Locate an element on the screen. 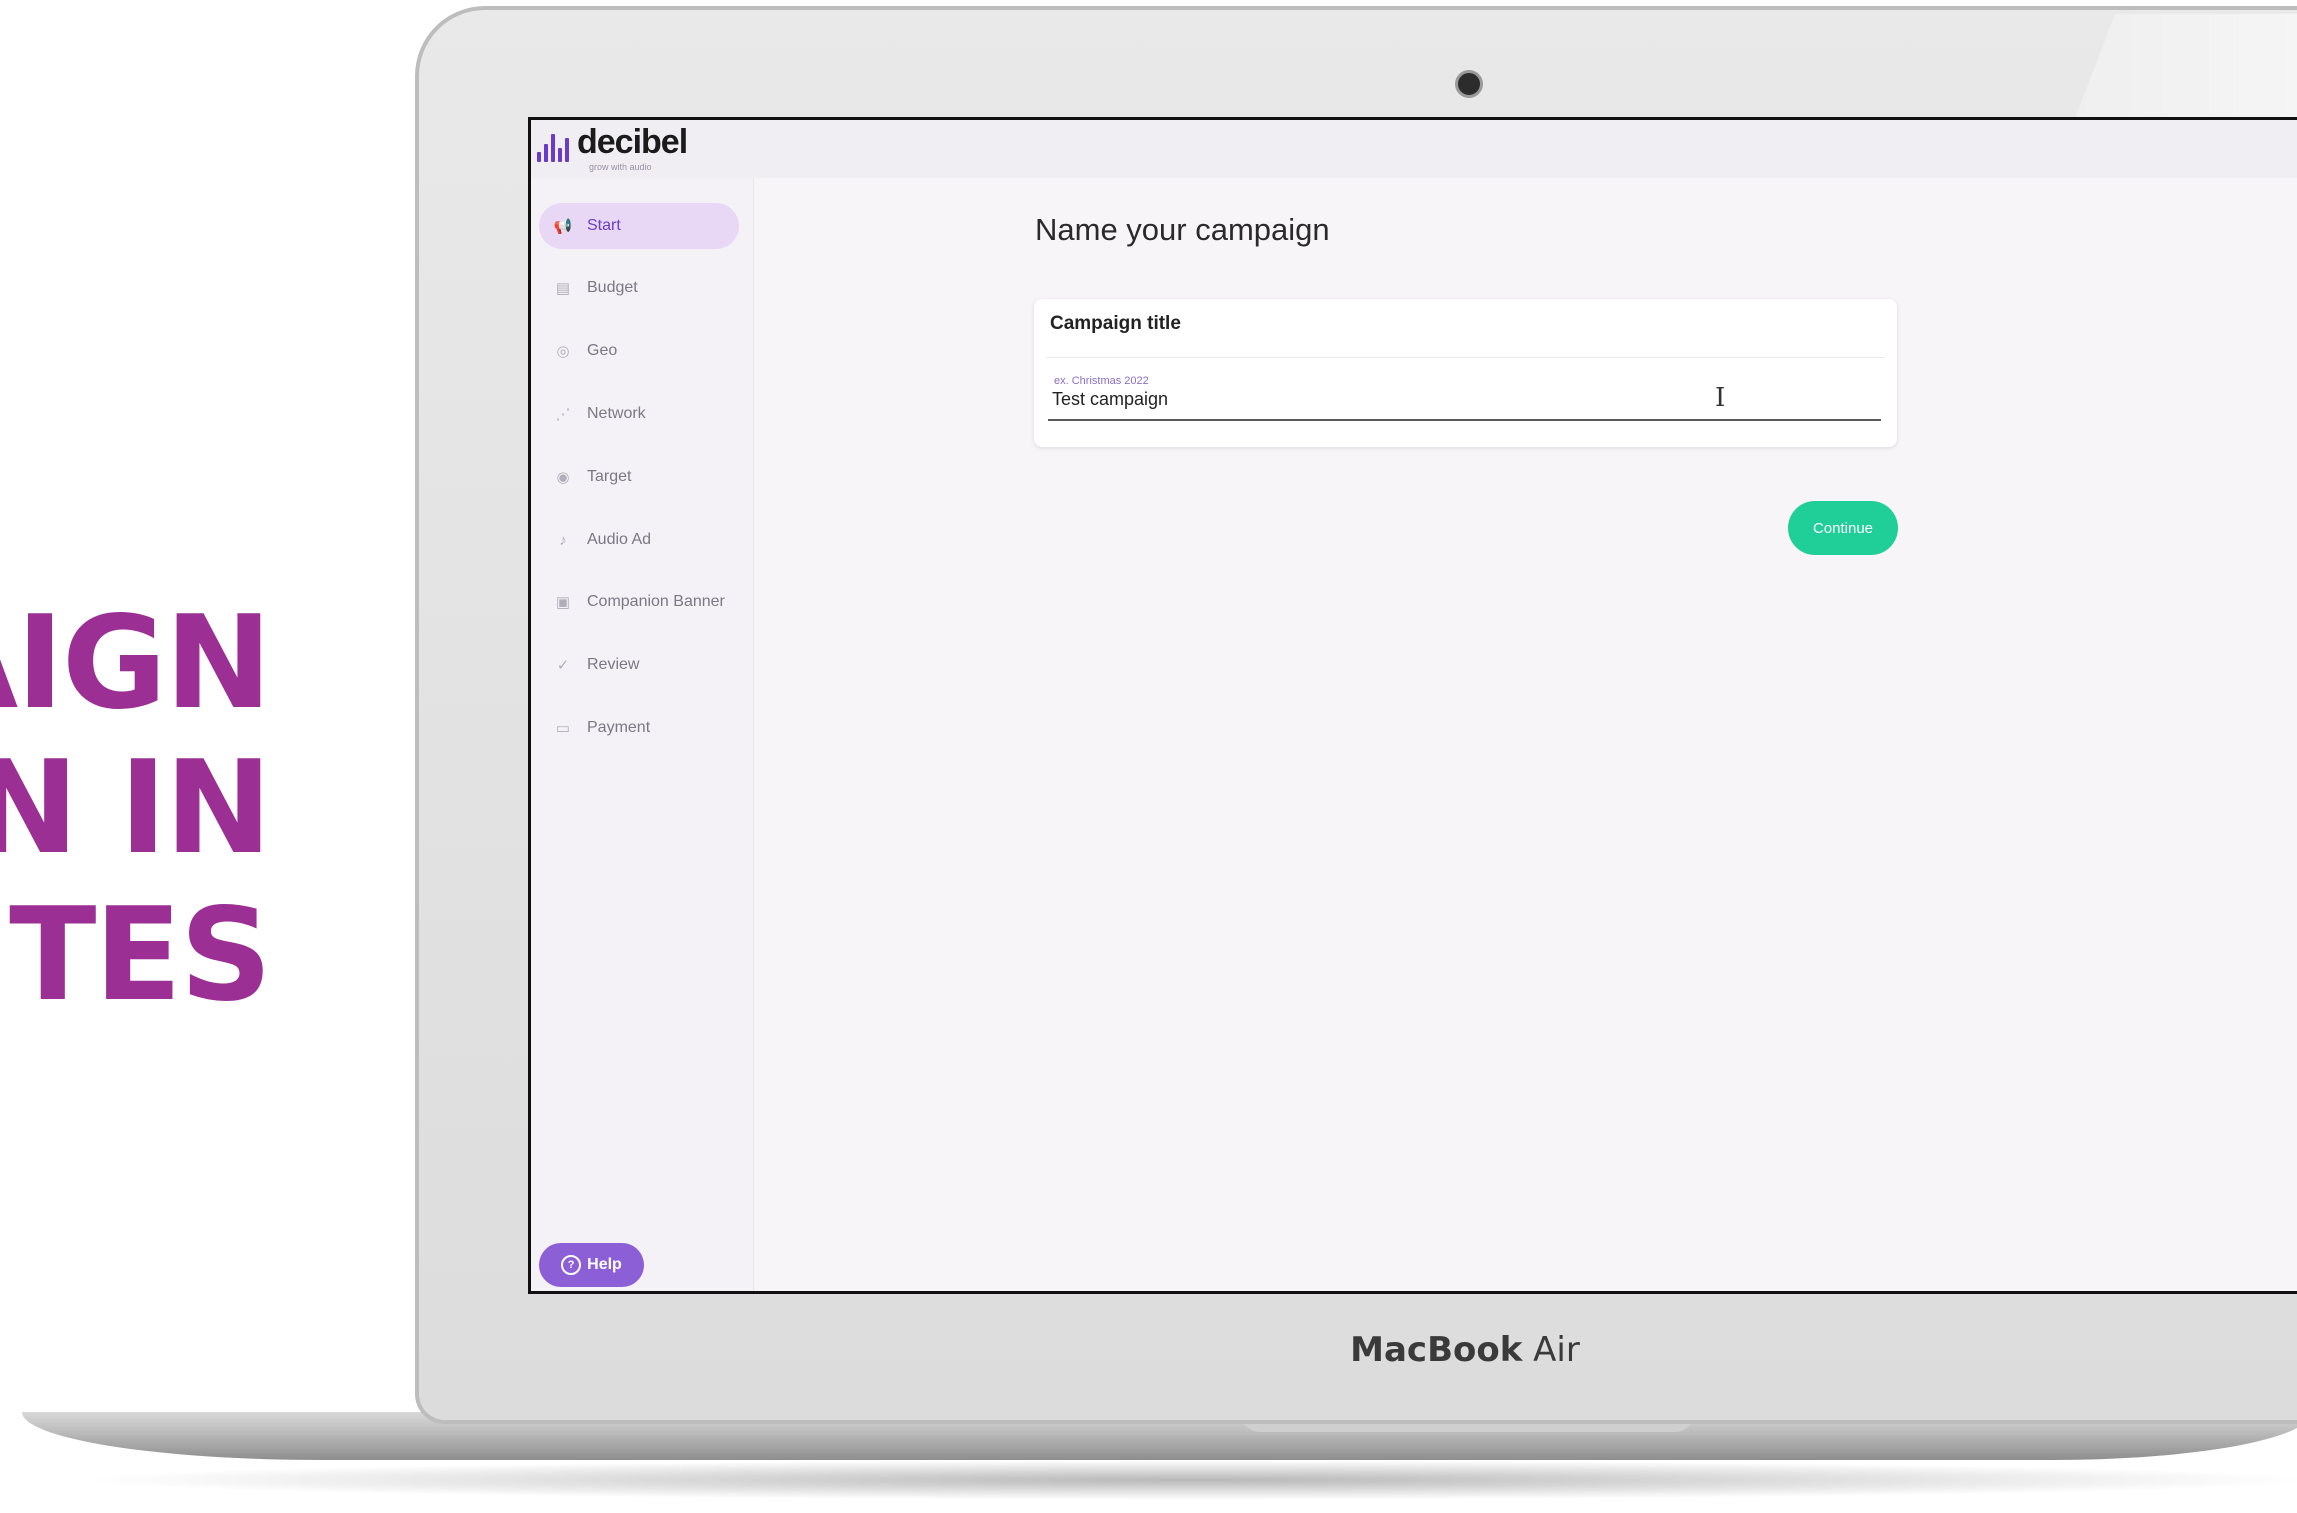 The width and height of the screenshot is (2297, 1513). campaign-title-card: Campaign title ex. Christmas 2022 is located at coordinates (1465, 373).